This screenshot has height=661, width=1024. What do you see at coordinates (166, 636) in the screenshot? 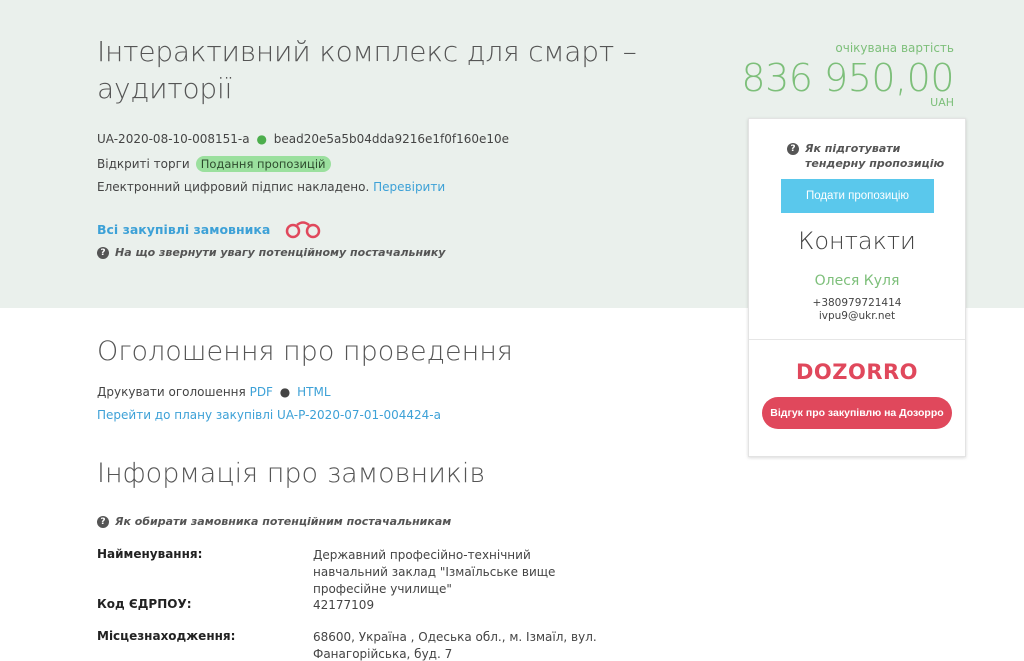
I see `info-key: Місцезнаходження:` at bounding box center [166, 636].